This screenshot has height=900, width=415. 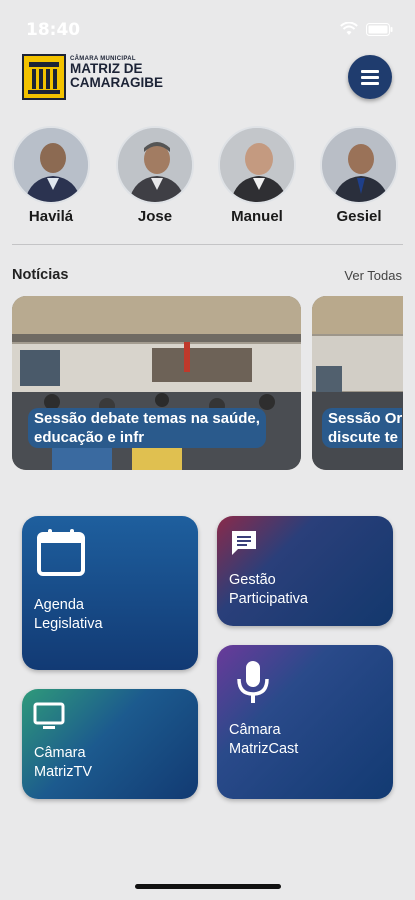 I want to click on tile-label-line2: MatrizCast, so click(x=264, y=749).